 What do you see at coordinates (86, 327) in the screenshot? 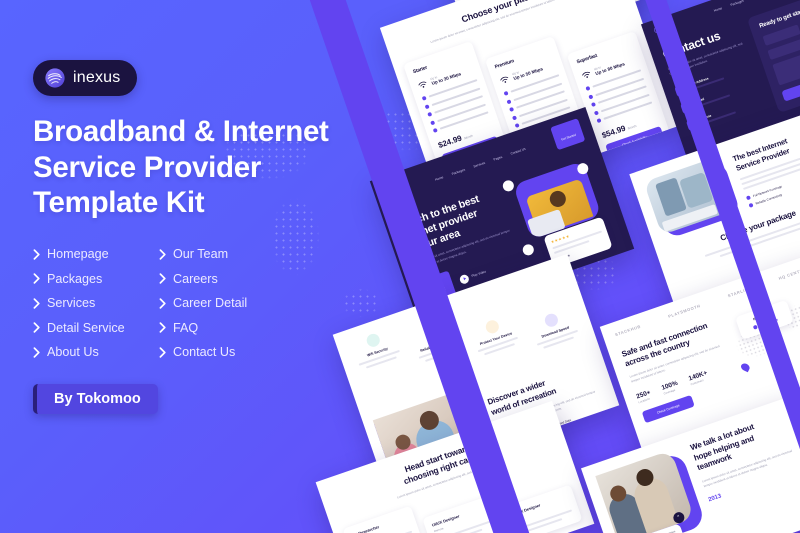
I see `link-label: Detail Service` at bounding box center [86, 327].